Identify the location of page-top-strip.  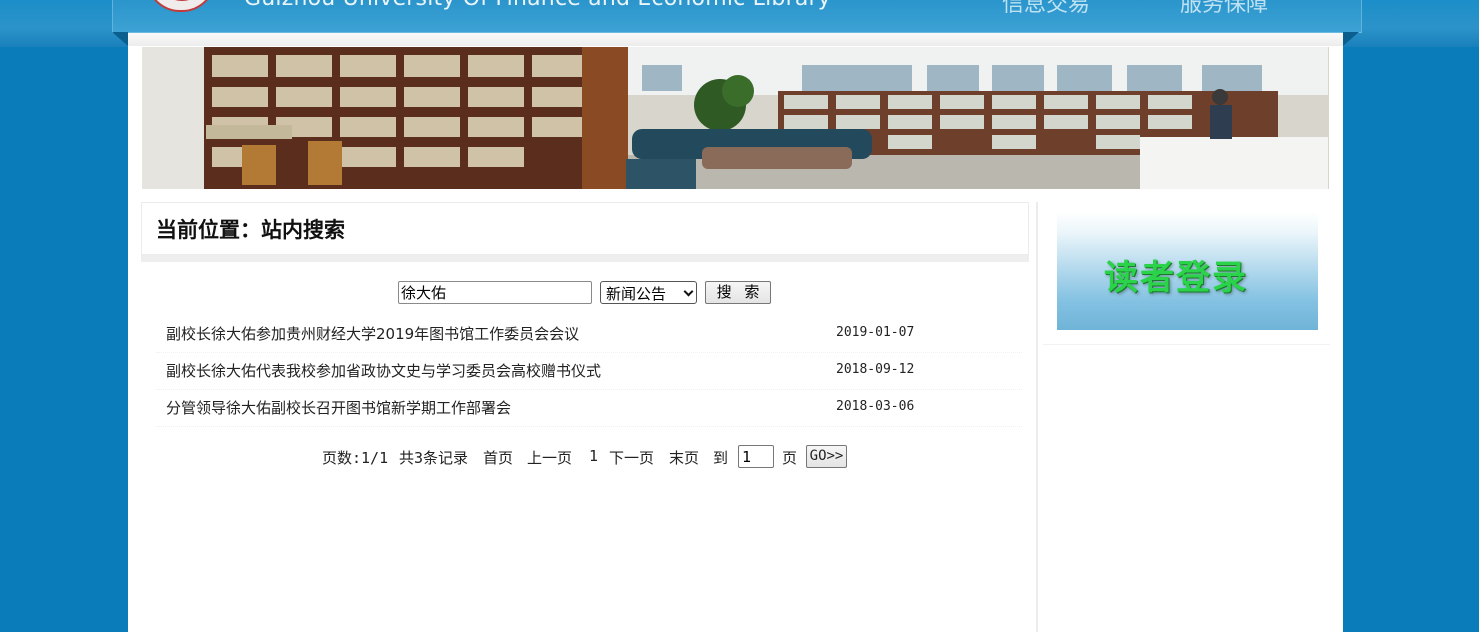
(735, 39).